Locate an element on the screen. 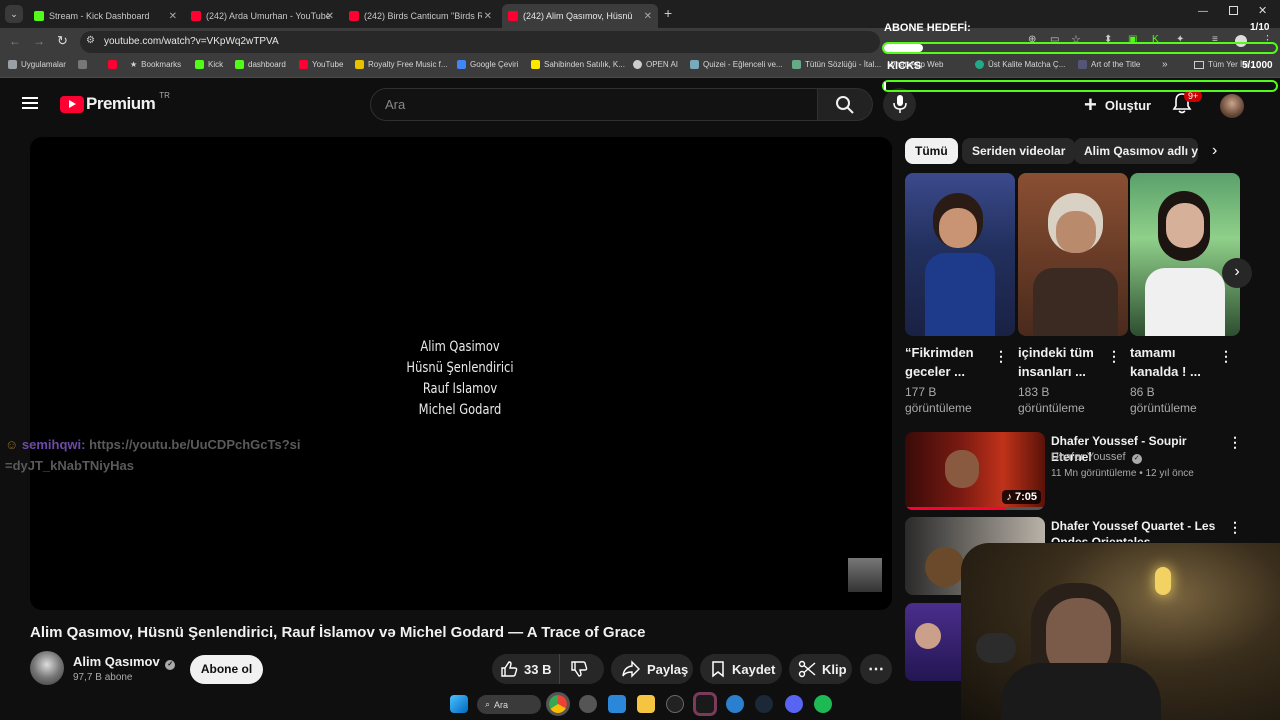  bookmarks-overflow-icon: » is located at coordinates (1165, 64).